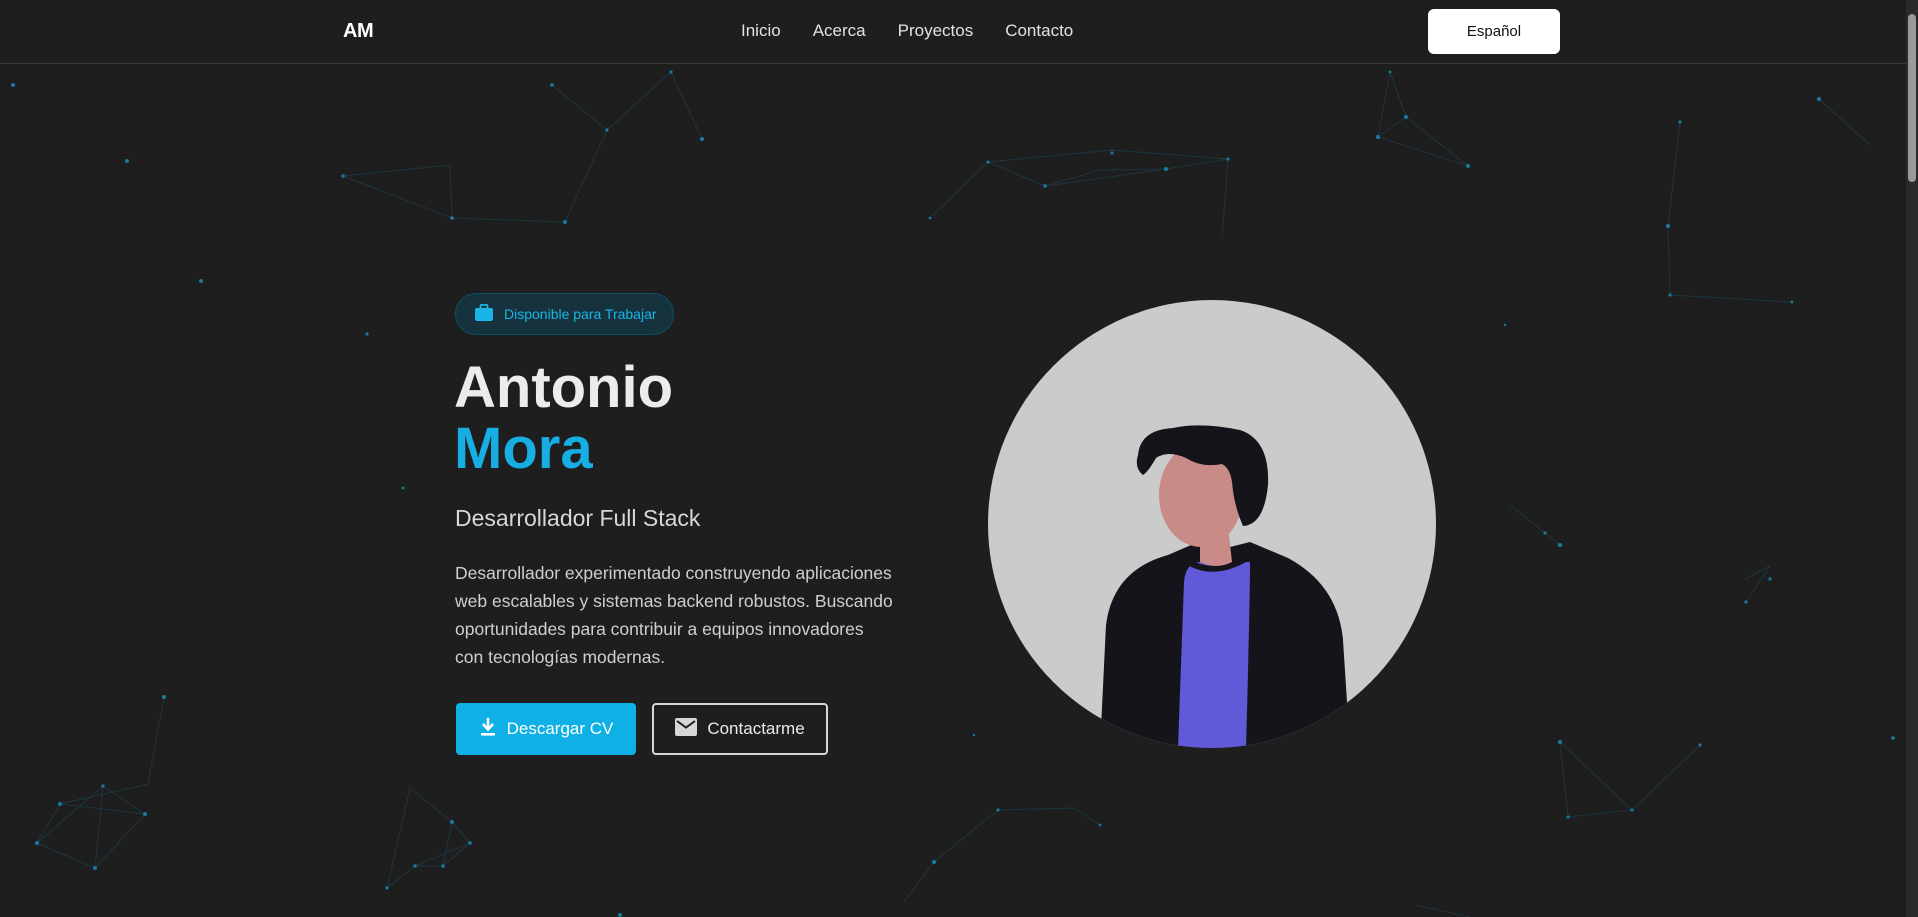 Image resolution: width=1918 pixels, height=917 pixels. Describe the element at coordinates (756, 728) in the screenshot. I see `contact-me-label: Contactarme` at that location.